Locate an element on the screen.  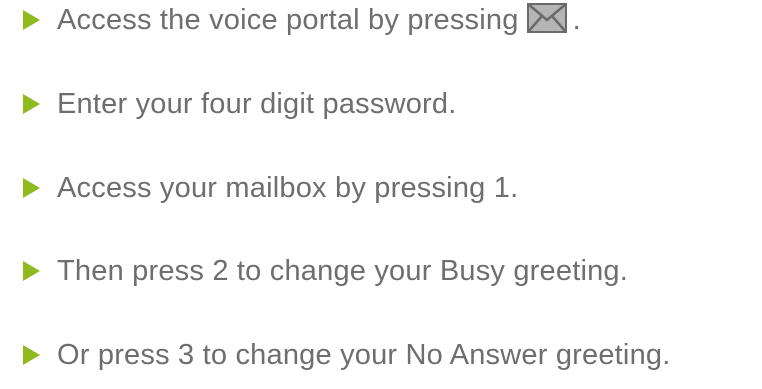
step-3-text: Access your mailbox by pressing 1. is located at coordinates (288, 188).